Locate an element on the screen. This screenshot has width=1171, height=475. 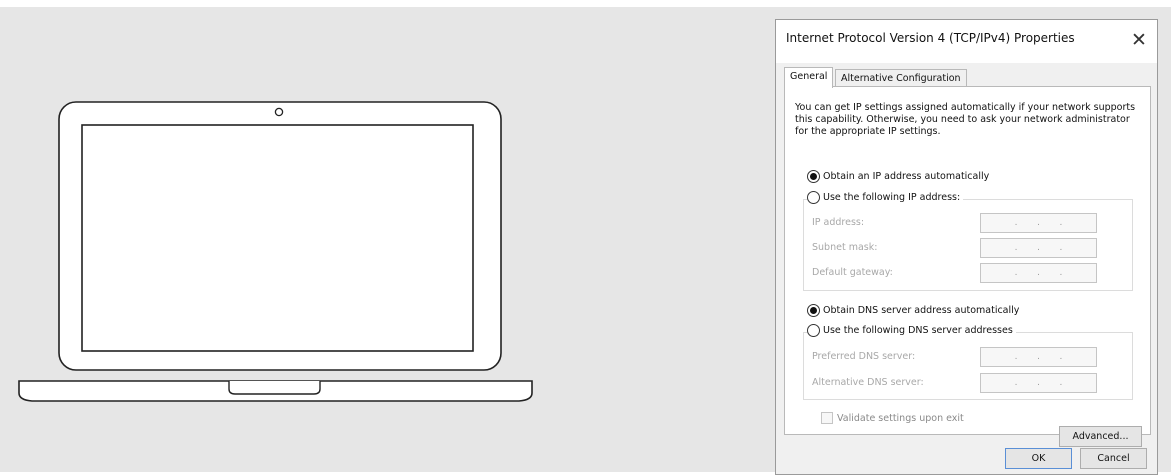
close-button: ✕ is located at coordinates (1139, 40).